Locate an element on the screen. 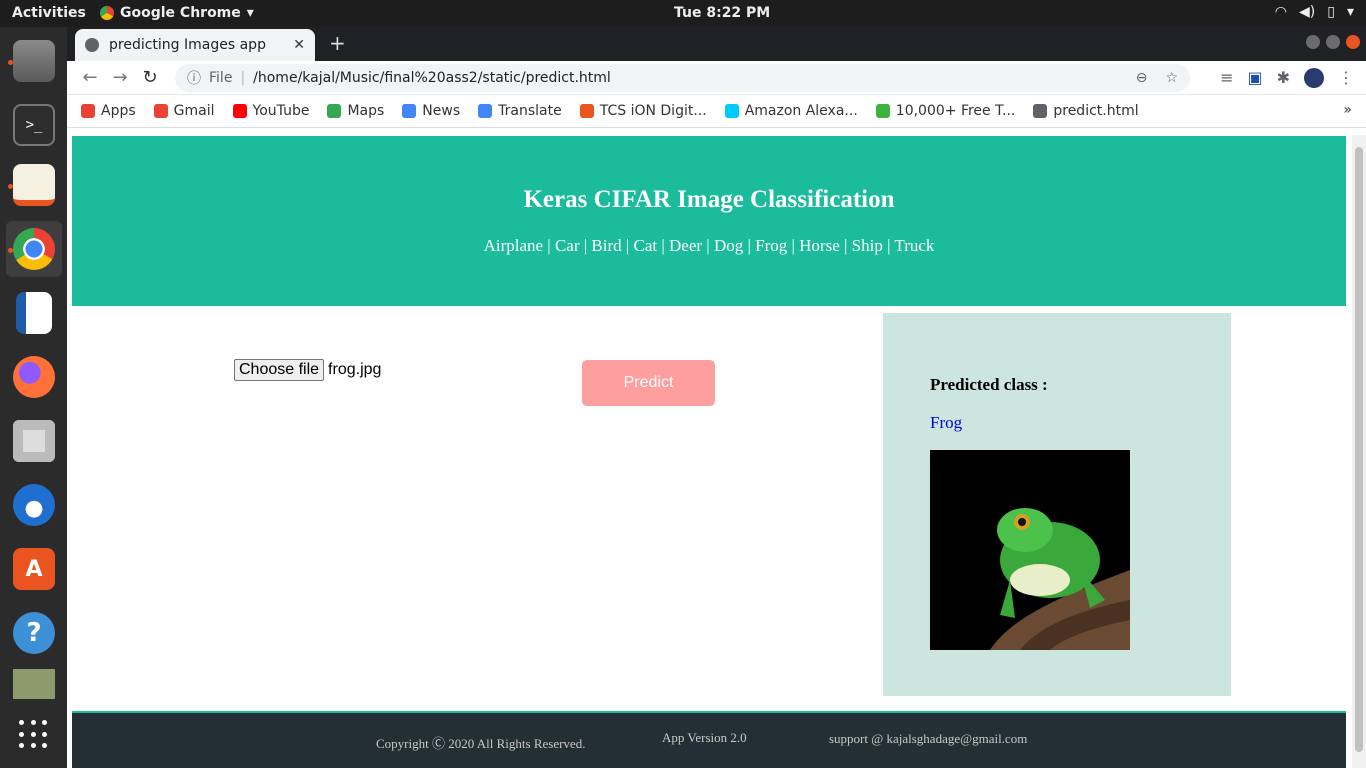 Image resolution: width=1366 pixels, height=768 pixels. photos-icon is located at coordinates (34, 684).